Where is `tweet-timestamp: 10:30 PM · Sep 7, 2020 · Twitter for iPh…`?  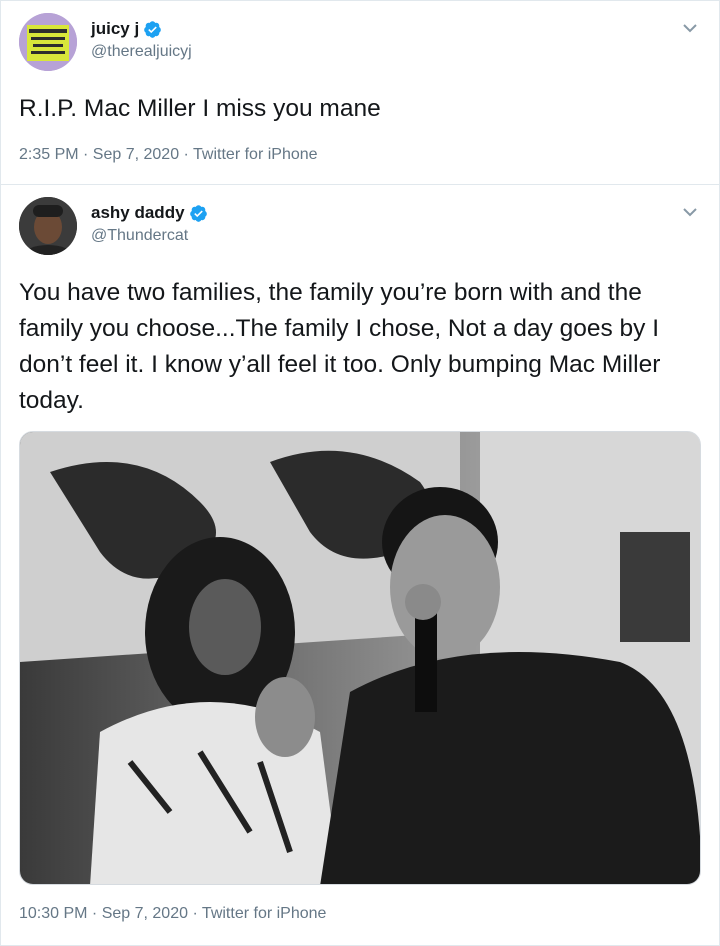 tweet-timestamp: 10:30 PM · Sep 7, 2020 · Twitter for iPh… is located at coordinates (172, 914).